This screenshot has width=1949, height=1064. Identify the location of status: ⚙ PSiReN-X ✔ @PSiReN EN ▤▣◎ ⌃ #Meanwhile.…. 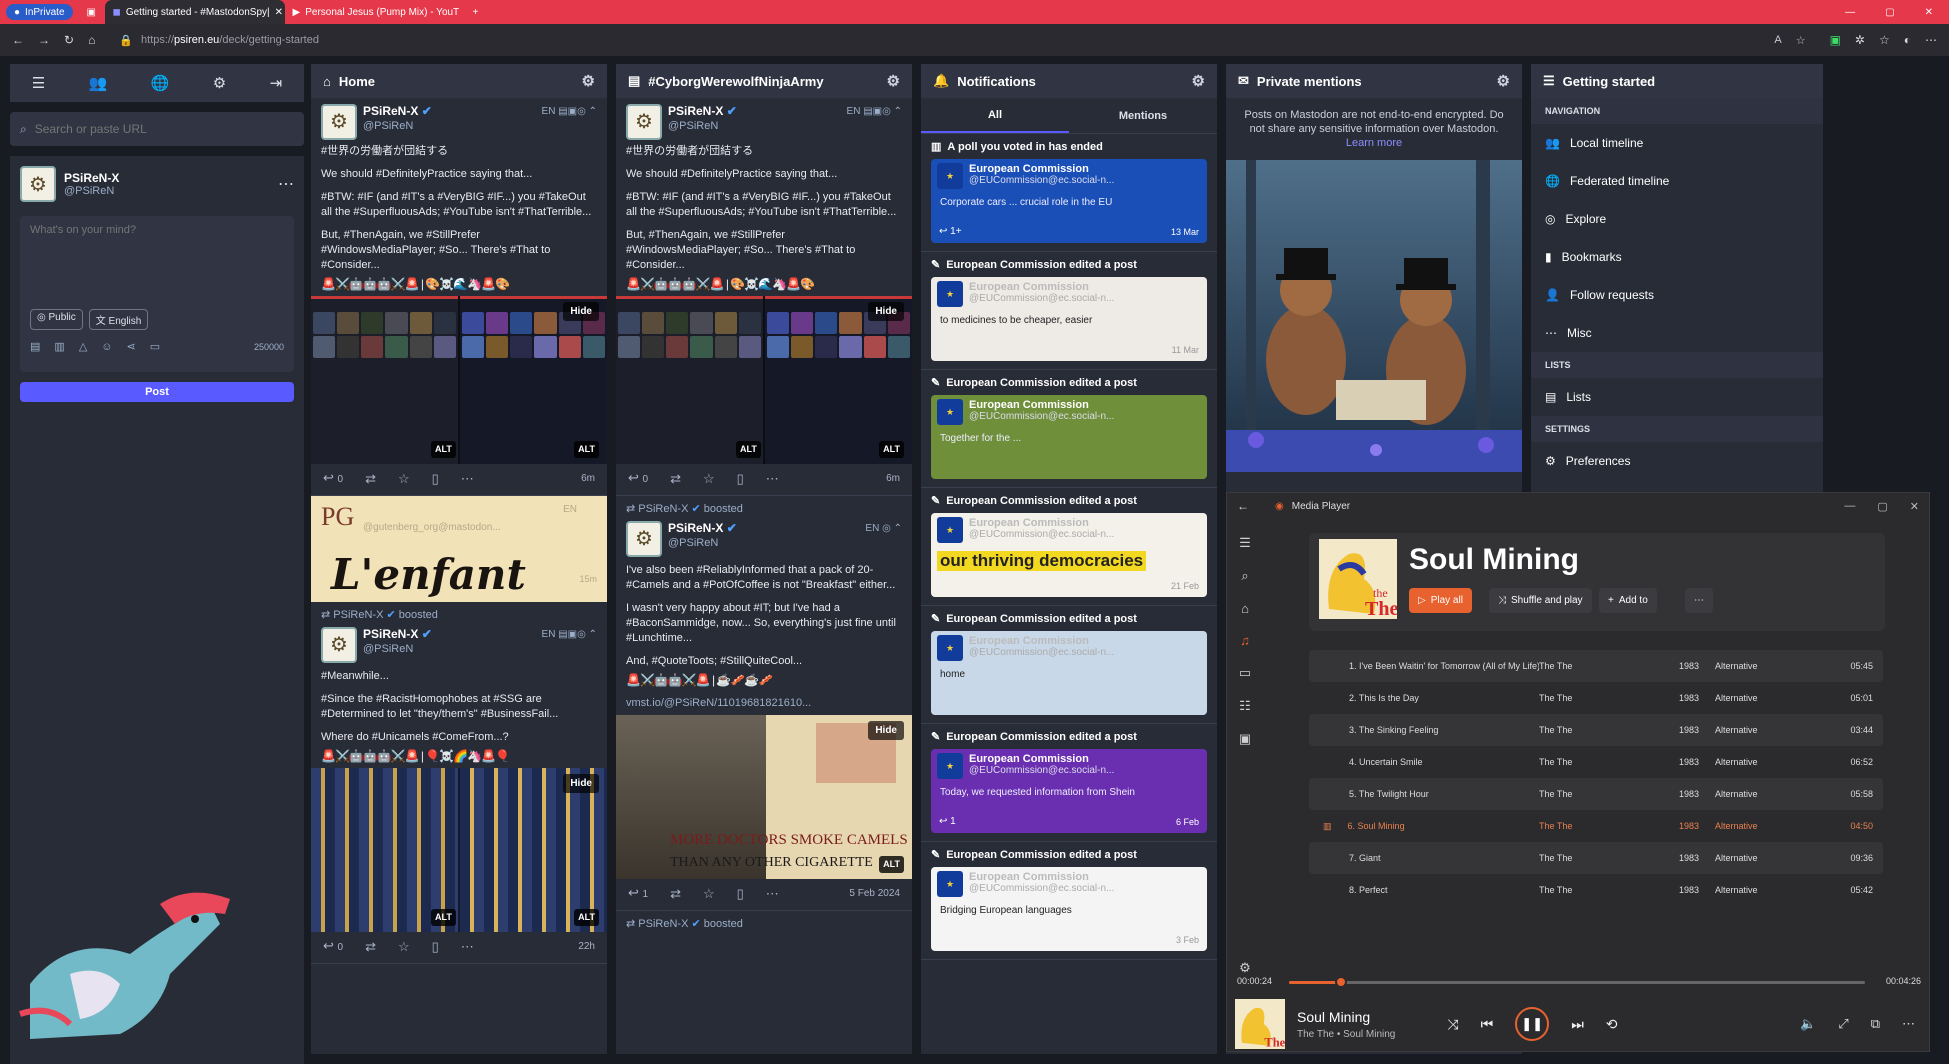
(459, 792).